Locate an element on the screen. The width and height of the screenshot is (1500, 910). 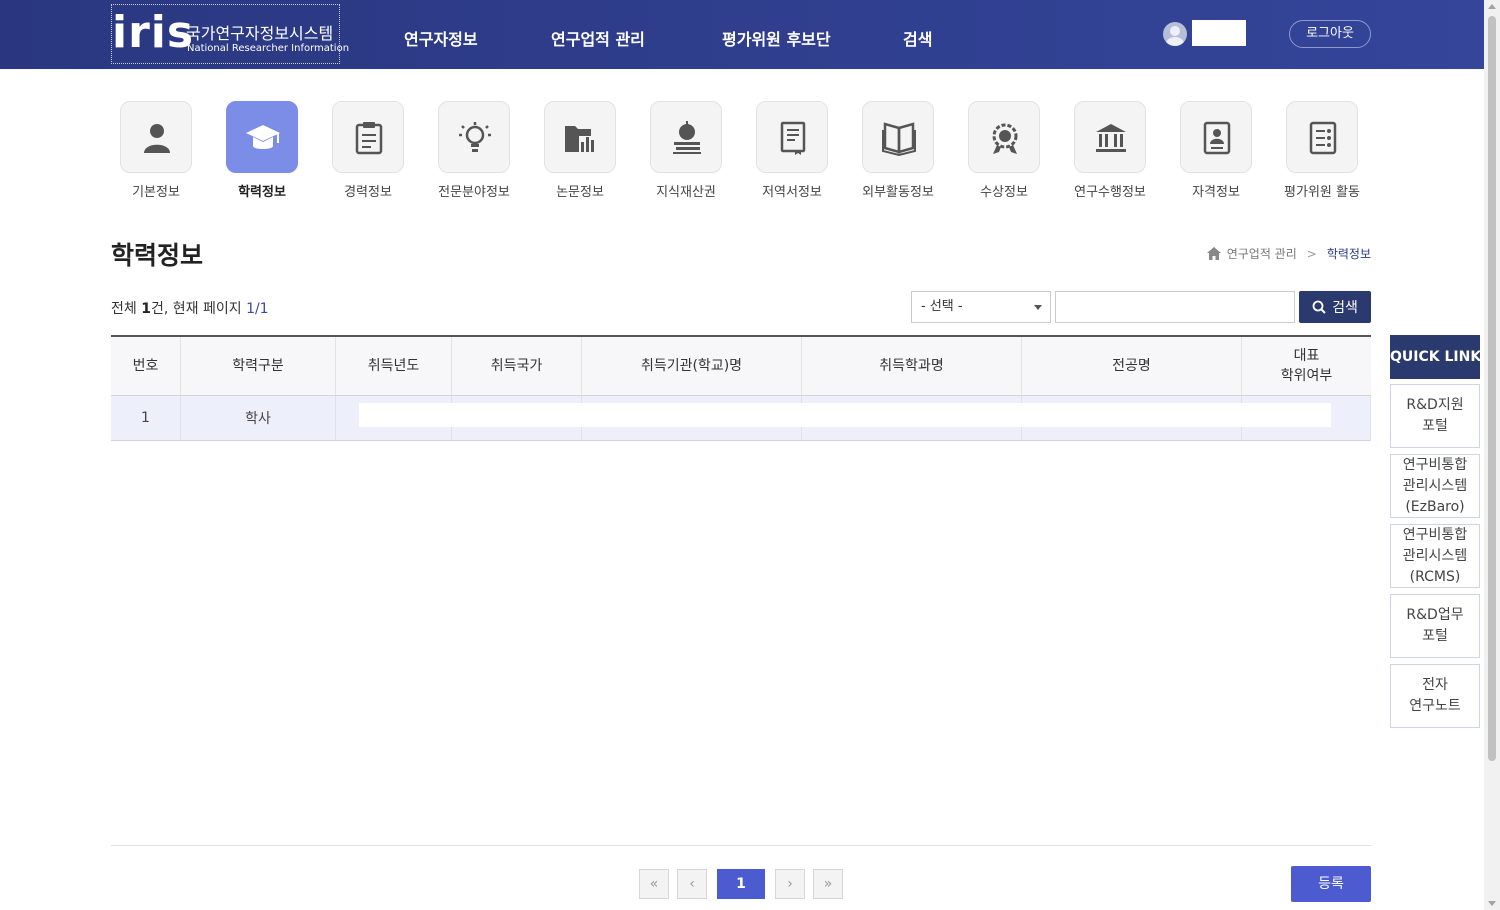
current-page-button: 1 is located at coordinates (741, 884).